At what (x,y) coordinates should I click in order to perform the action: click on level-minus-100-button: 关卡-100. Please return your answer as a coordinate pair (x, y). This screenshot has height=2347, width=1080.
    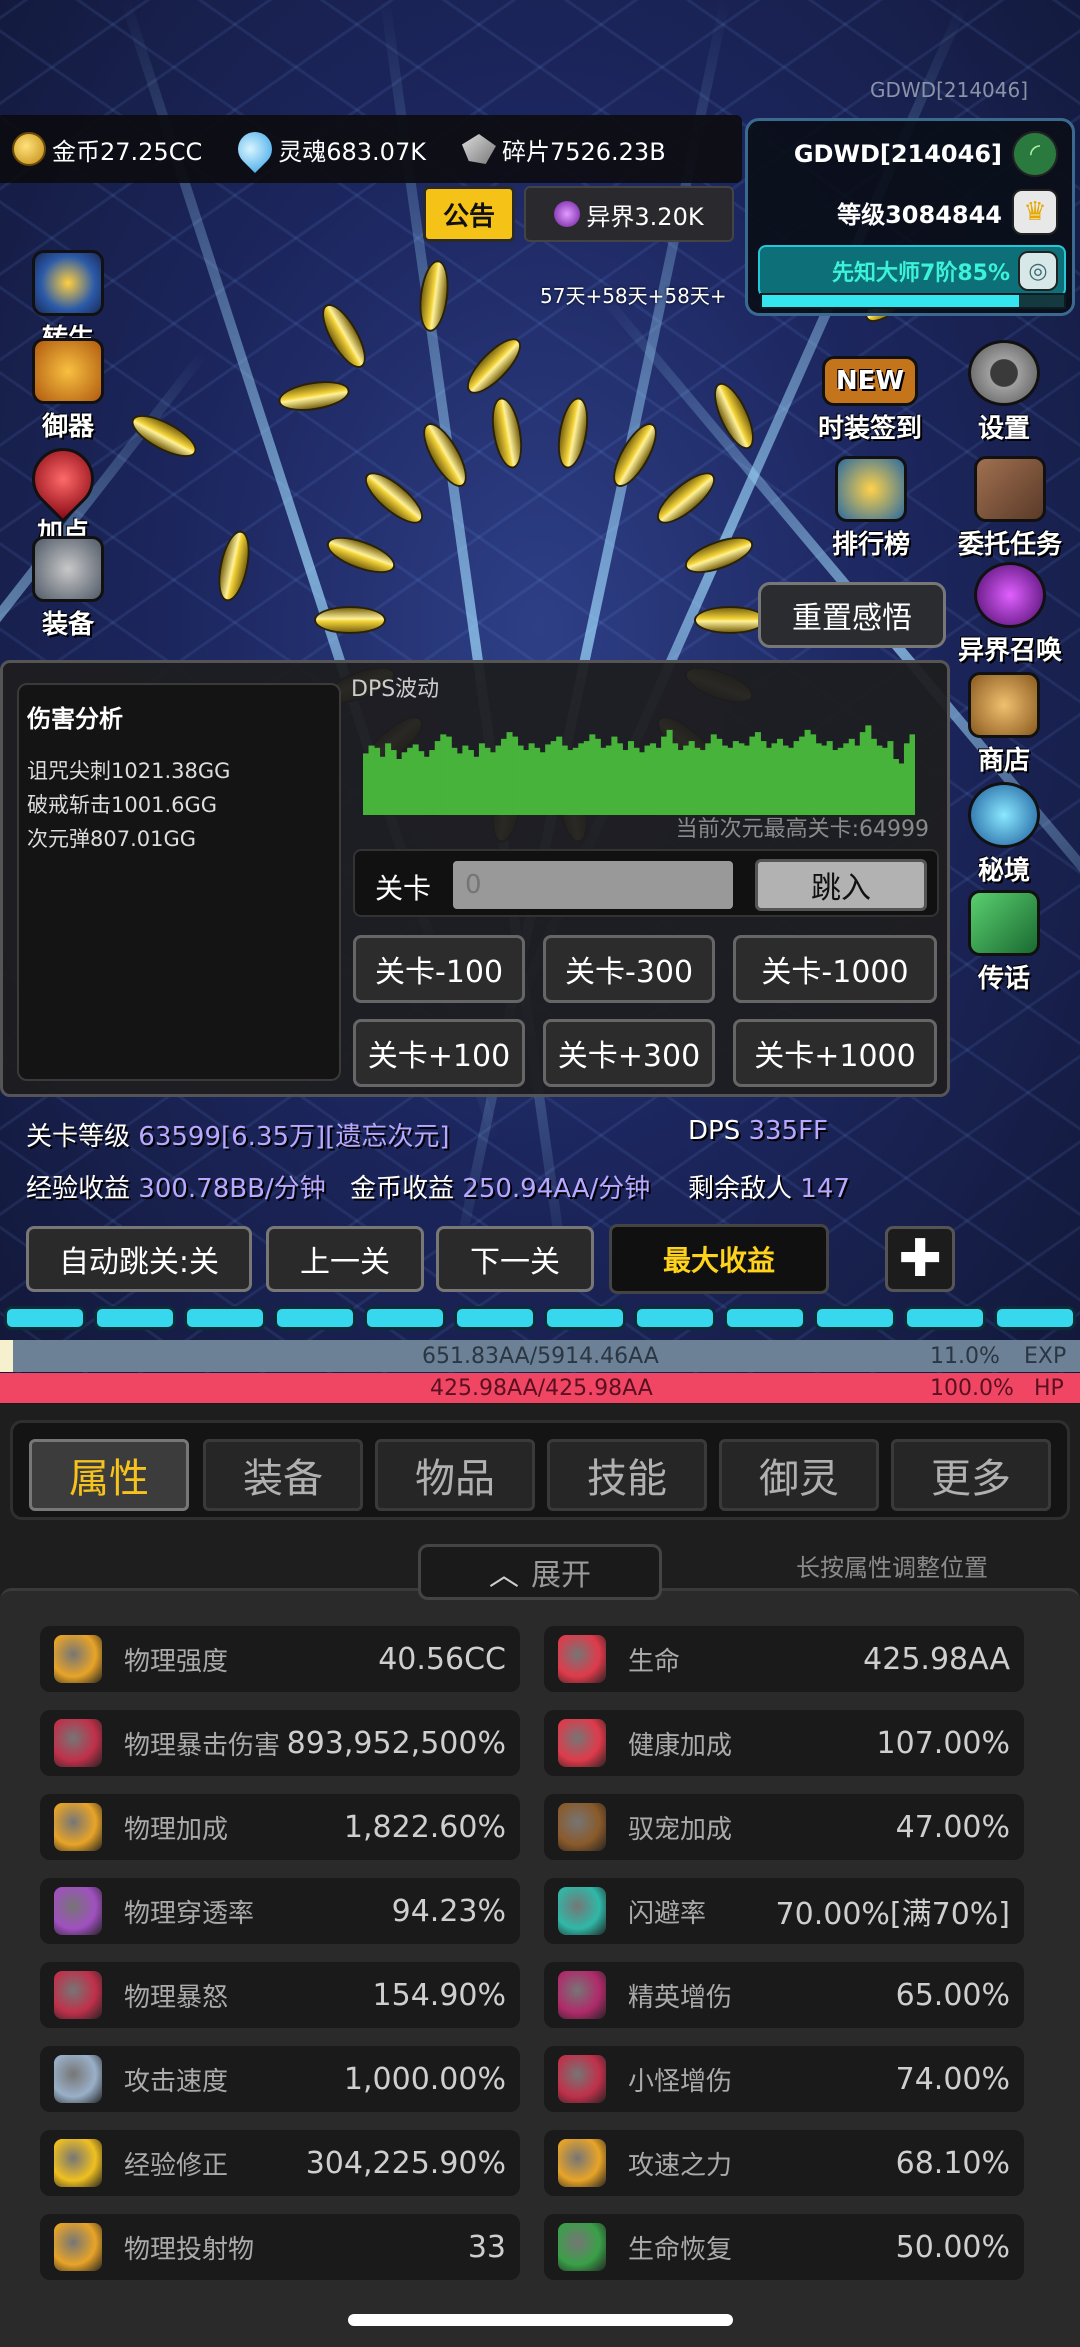
    Looking at the image, I should click on (439, 969).